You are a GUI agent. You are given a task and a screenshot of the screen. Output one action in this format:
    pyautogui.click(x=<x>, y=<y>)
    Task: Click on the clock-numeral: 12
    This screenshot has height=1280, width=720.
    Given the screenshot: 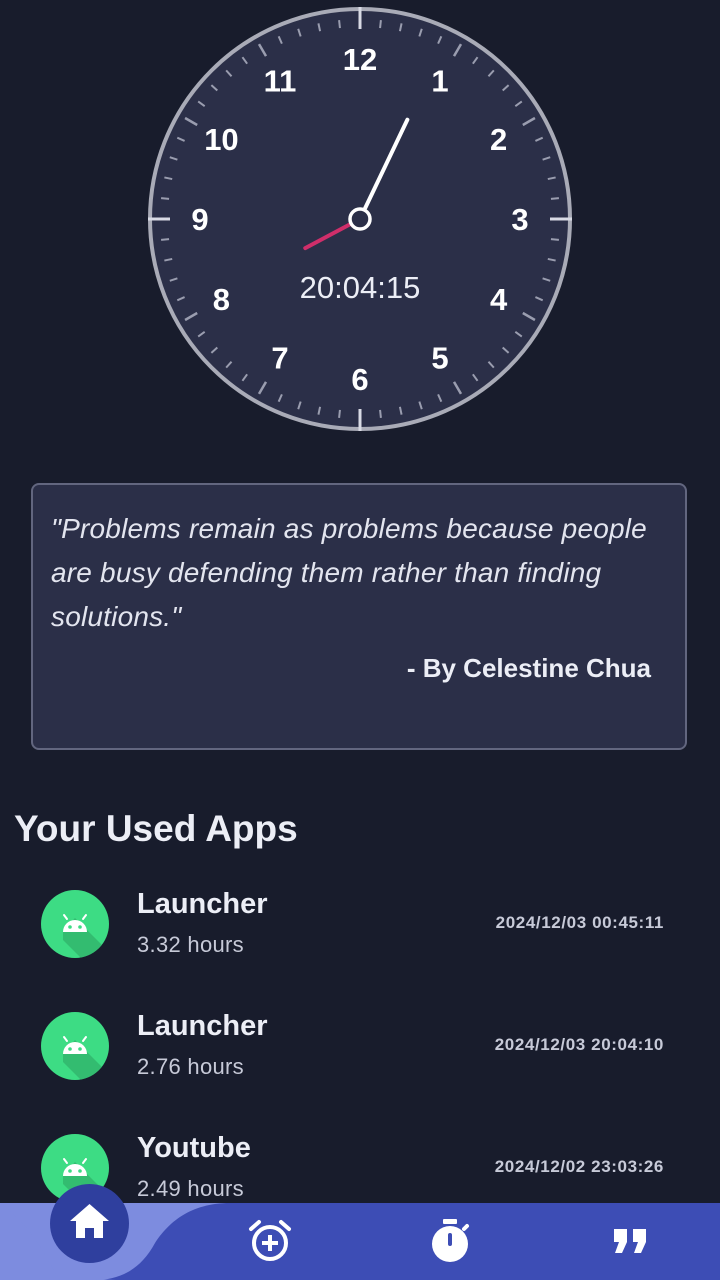 What is the action you would take?
    pyautogui.click(x=360, y=59)
    